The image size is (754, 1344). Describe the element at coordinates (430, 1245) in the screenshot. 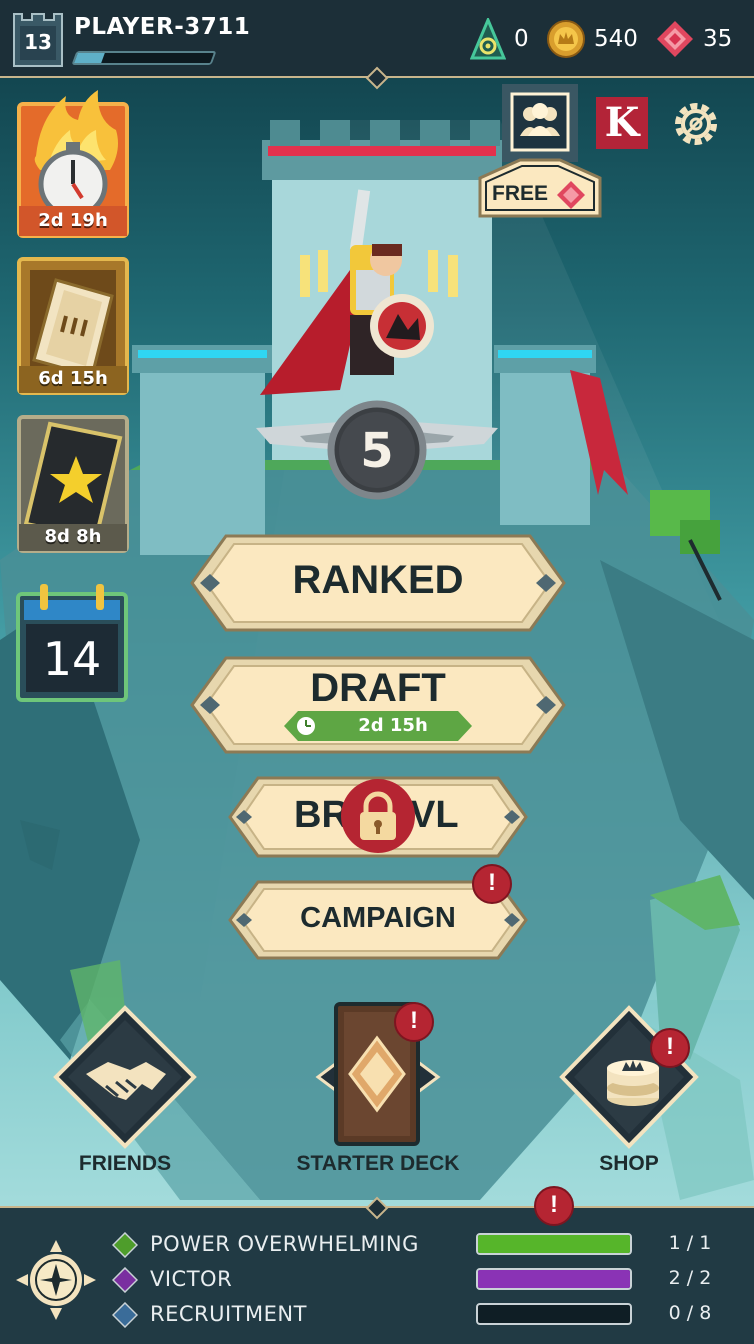

I see `quest-row: POWER OVERWHELMING 1 / 1` at that location.